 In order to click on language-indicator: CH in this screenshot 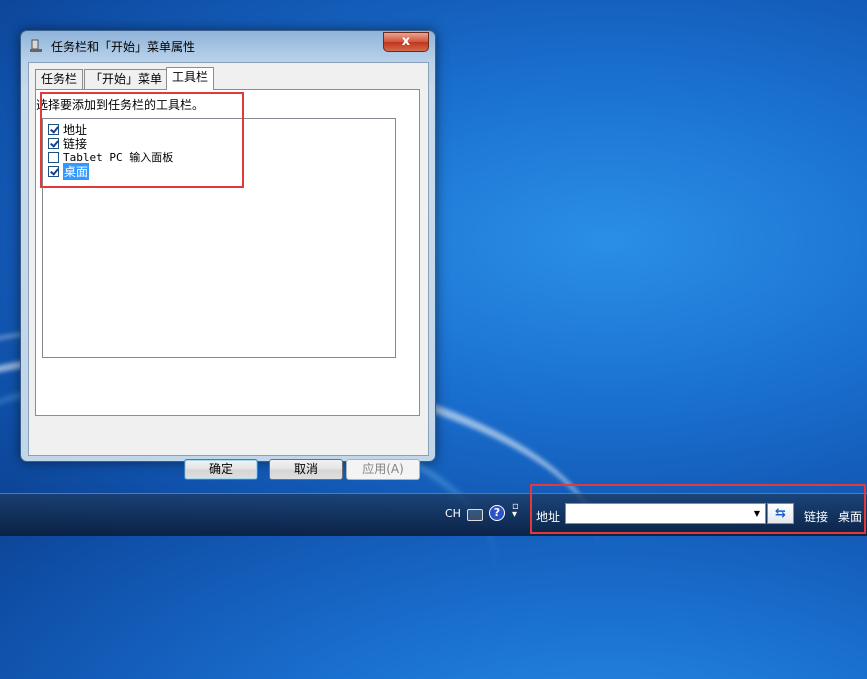, I will do `click(453, 513)`.